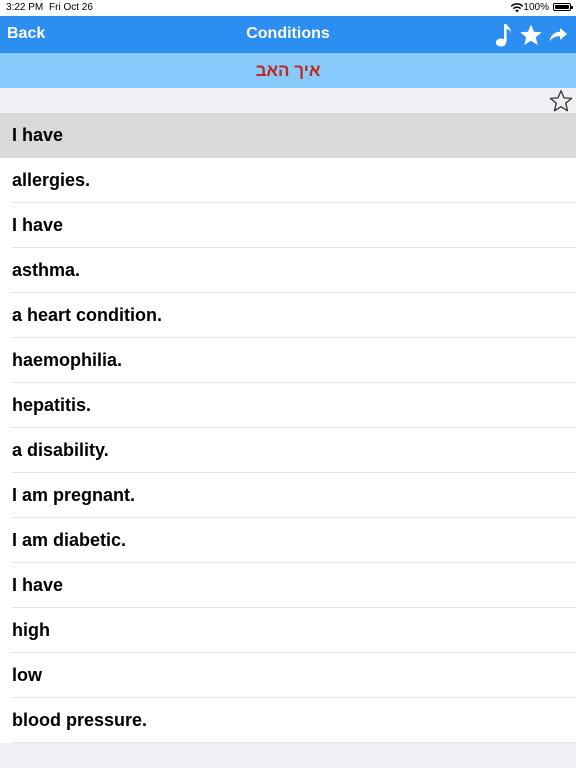 Image resolution: width=576 pixels, height=768 pixels. I want to click on list-footer, so click(288, 755).